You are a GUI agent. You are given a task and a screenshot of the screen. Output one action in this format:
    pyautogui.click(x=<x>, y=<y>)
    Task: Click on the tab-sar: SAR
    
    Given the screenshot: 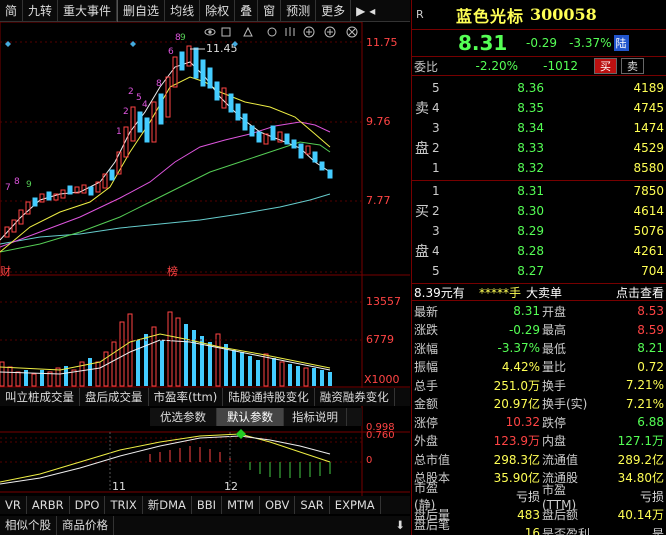 What is the action you would take?
    pyautogui.click(x=312, y=505)
    